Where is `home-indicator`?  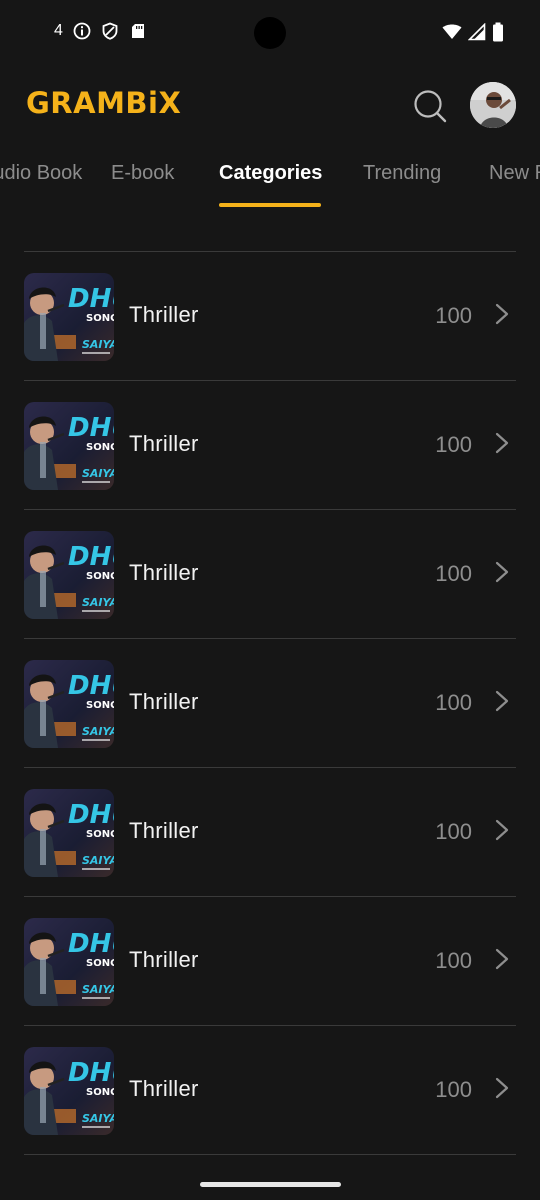 home-indicator is located at coordinates (270, 1184).